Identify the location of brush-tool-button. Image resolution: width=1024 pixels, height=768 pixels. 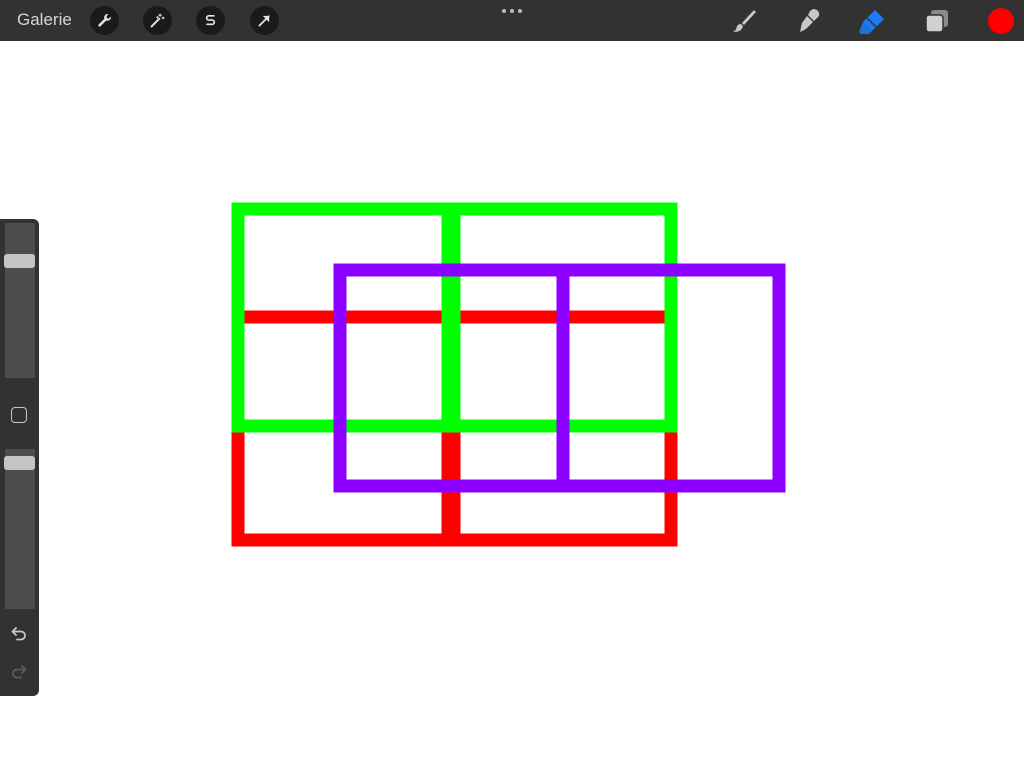
(744, 21).